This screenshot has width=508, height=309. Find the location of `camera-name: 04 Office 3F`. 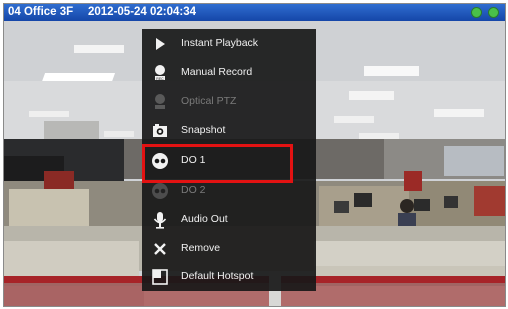

camera-name: 04 Office 3F is located at coordinates (41, 12).